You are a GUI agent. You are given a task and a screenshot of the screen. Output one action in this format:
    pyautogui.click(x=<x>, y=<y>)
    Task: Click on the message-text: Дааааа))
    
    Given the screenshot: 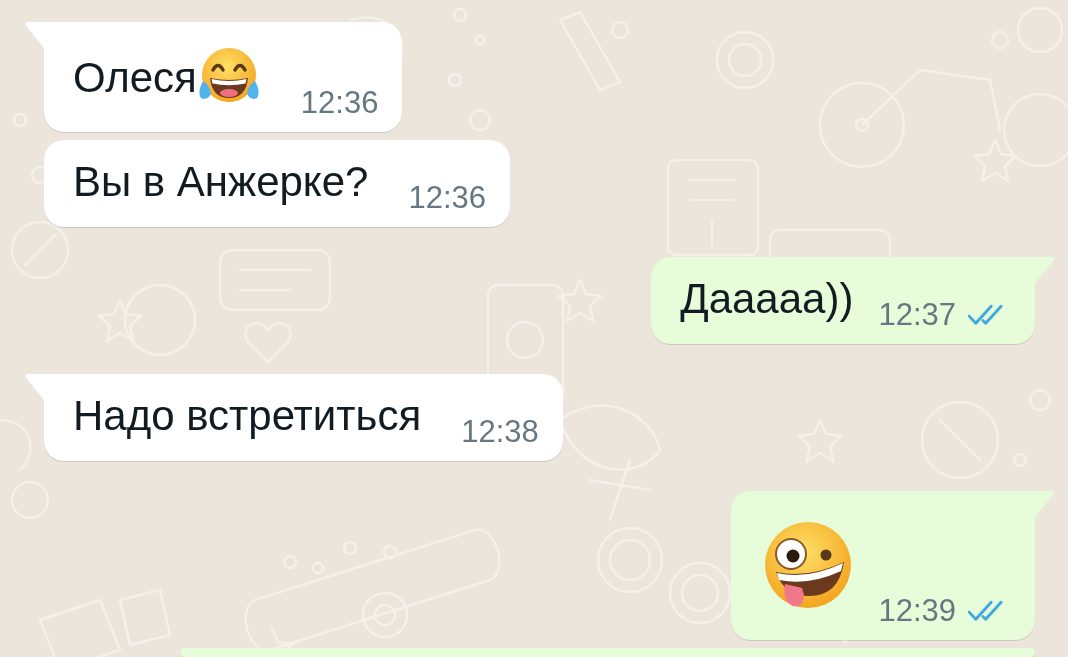 What is the action you would take?
    pyautogui.click(x=767, y=299)
    